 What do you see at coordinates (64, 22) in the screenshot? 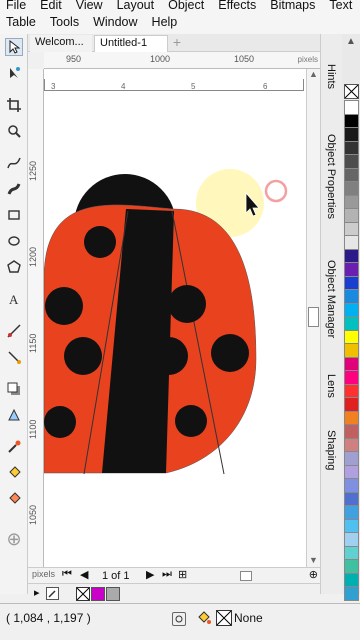
I see `menu-tools: Tools` at bounding box center [64, 22].